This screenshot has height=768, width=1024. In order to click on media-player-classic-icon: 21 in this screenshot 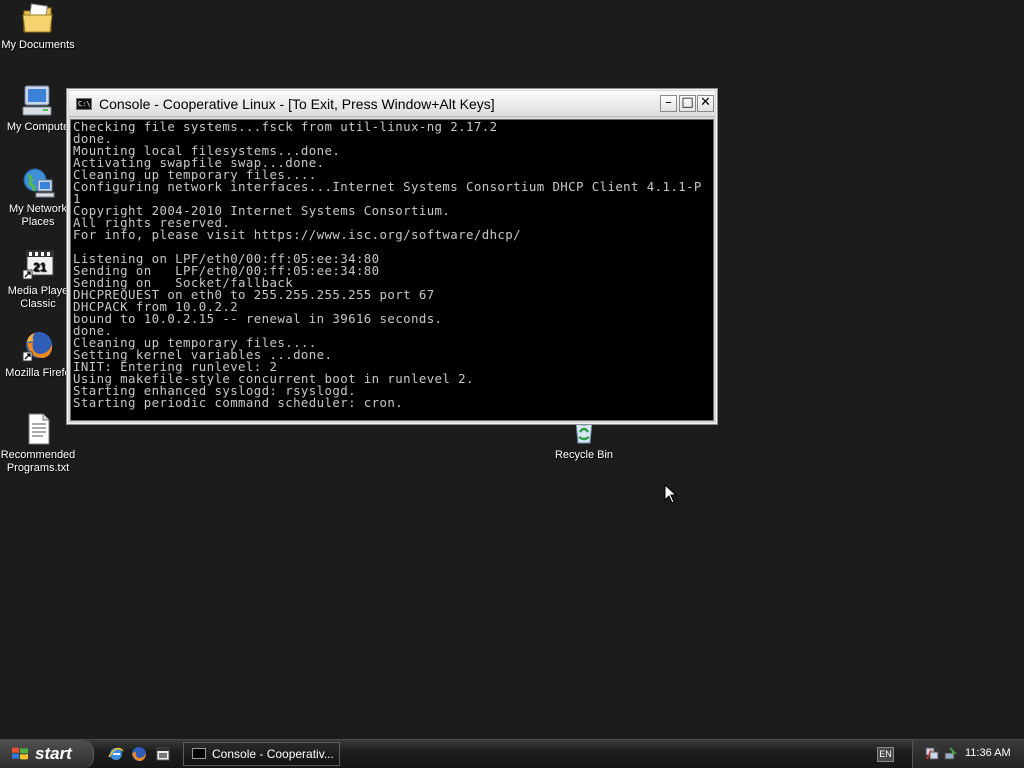, I will do `click(38, 265)`.